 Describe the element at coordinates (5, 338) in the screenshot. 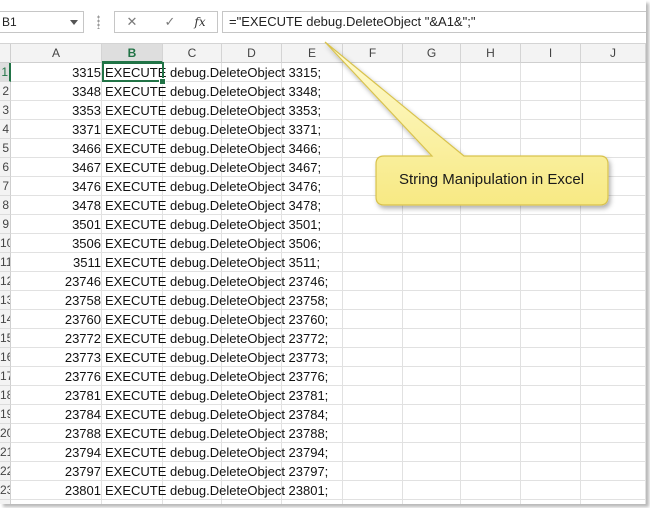

I see `row-header: 15` at that location.